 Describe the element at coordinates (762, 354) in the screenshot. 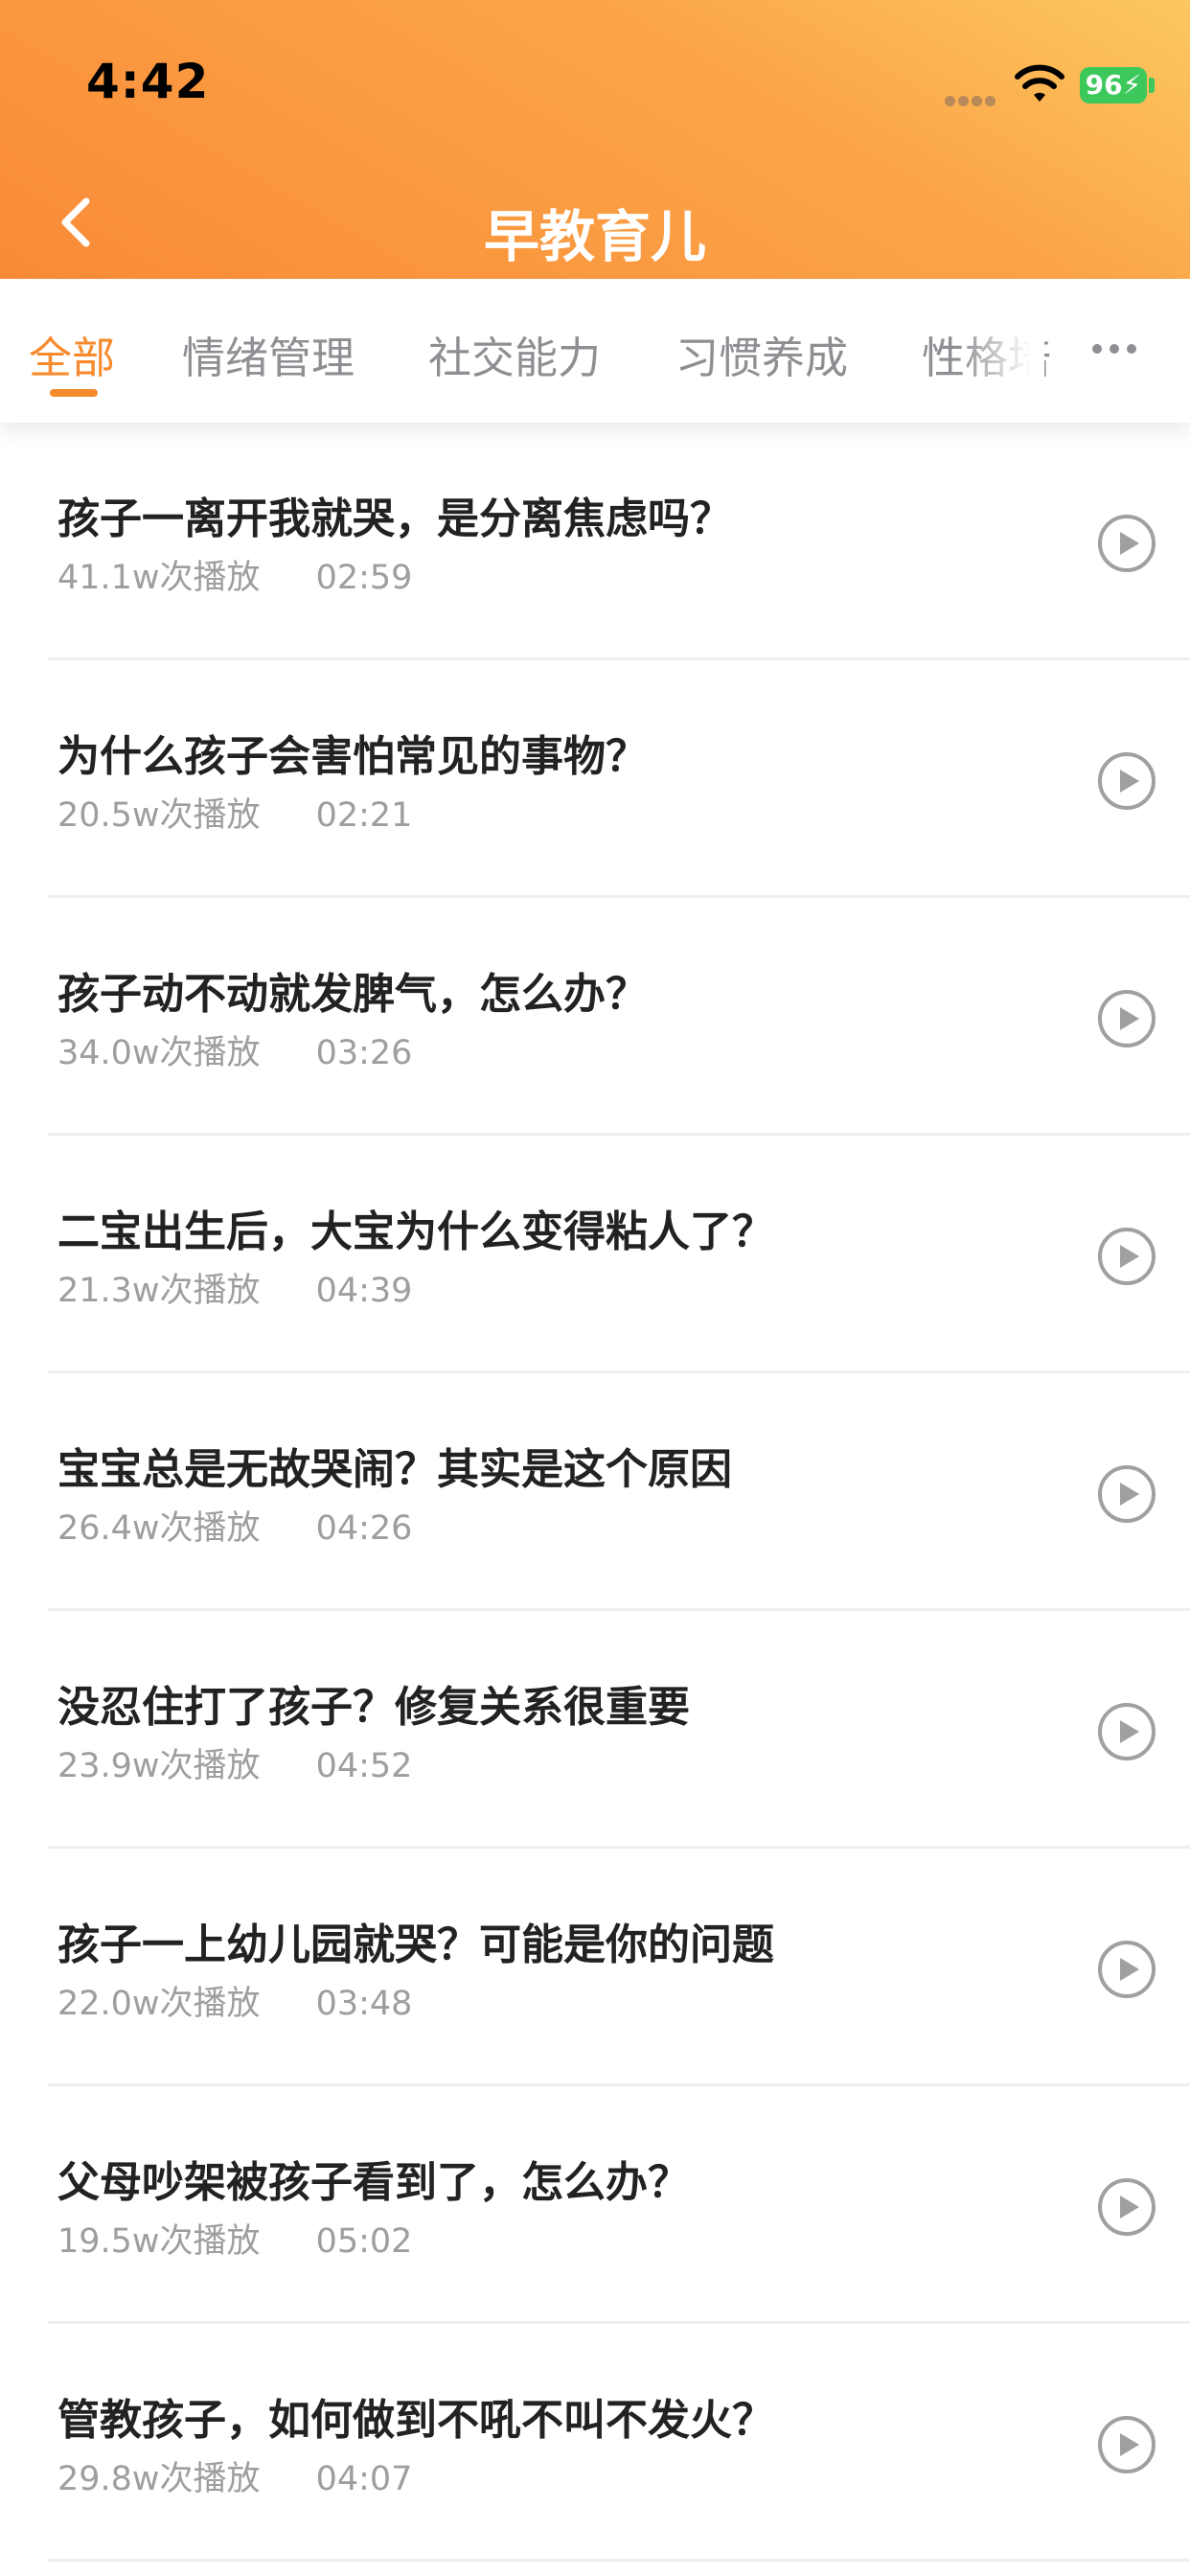

I see `tab-habits: 习惯养成` at that location.